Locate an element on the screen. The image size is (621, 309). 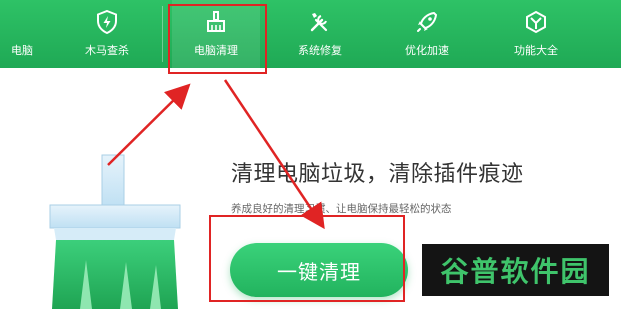
watermark: 谷普软件园 is located at coordinates (515, 270).